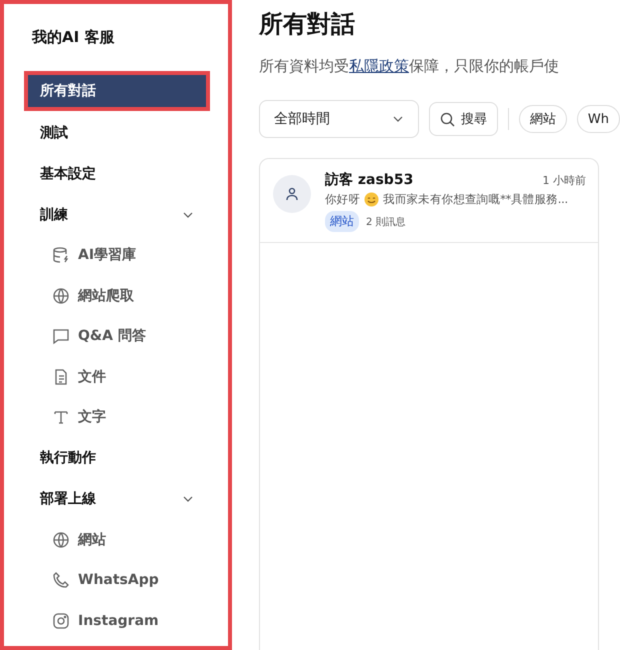 The image size is (620, 650). What do you see at coordinates (369, 180) in the screenshot?
I see `visitor-name: 訪客 zasb53` at bounding box center [369, 180].